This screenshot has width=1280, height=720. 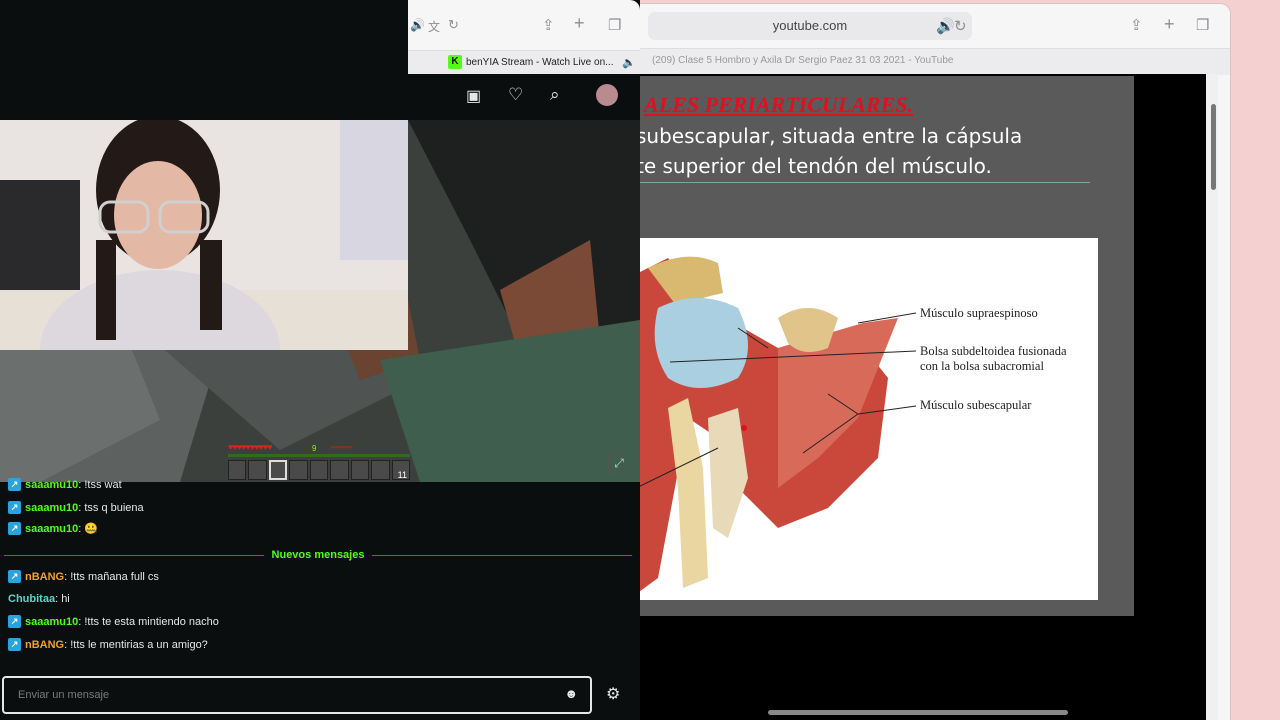 I want to click on hotbar: 11, so click(x=319, y=471).